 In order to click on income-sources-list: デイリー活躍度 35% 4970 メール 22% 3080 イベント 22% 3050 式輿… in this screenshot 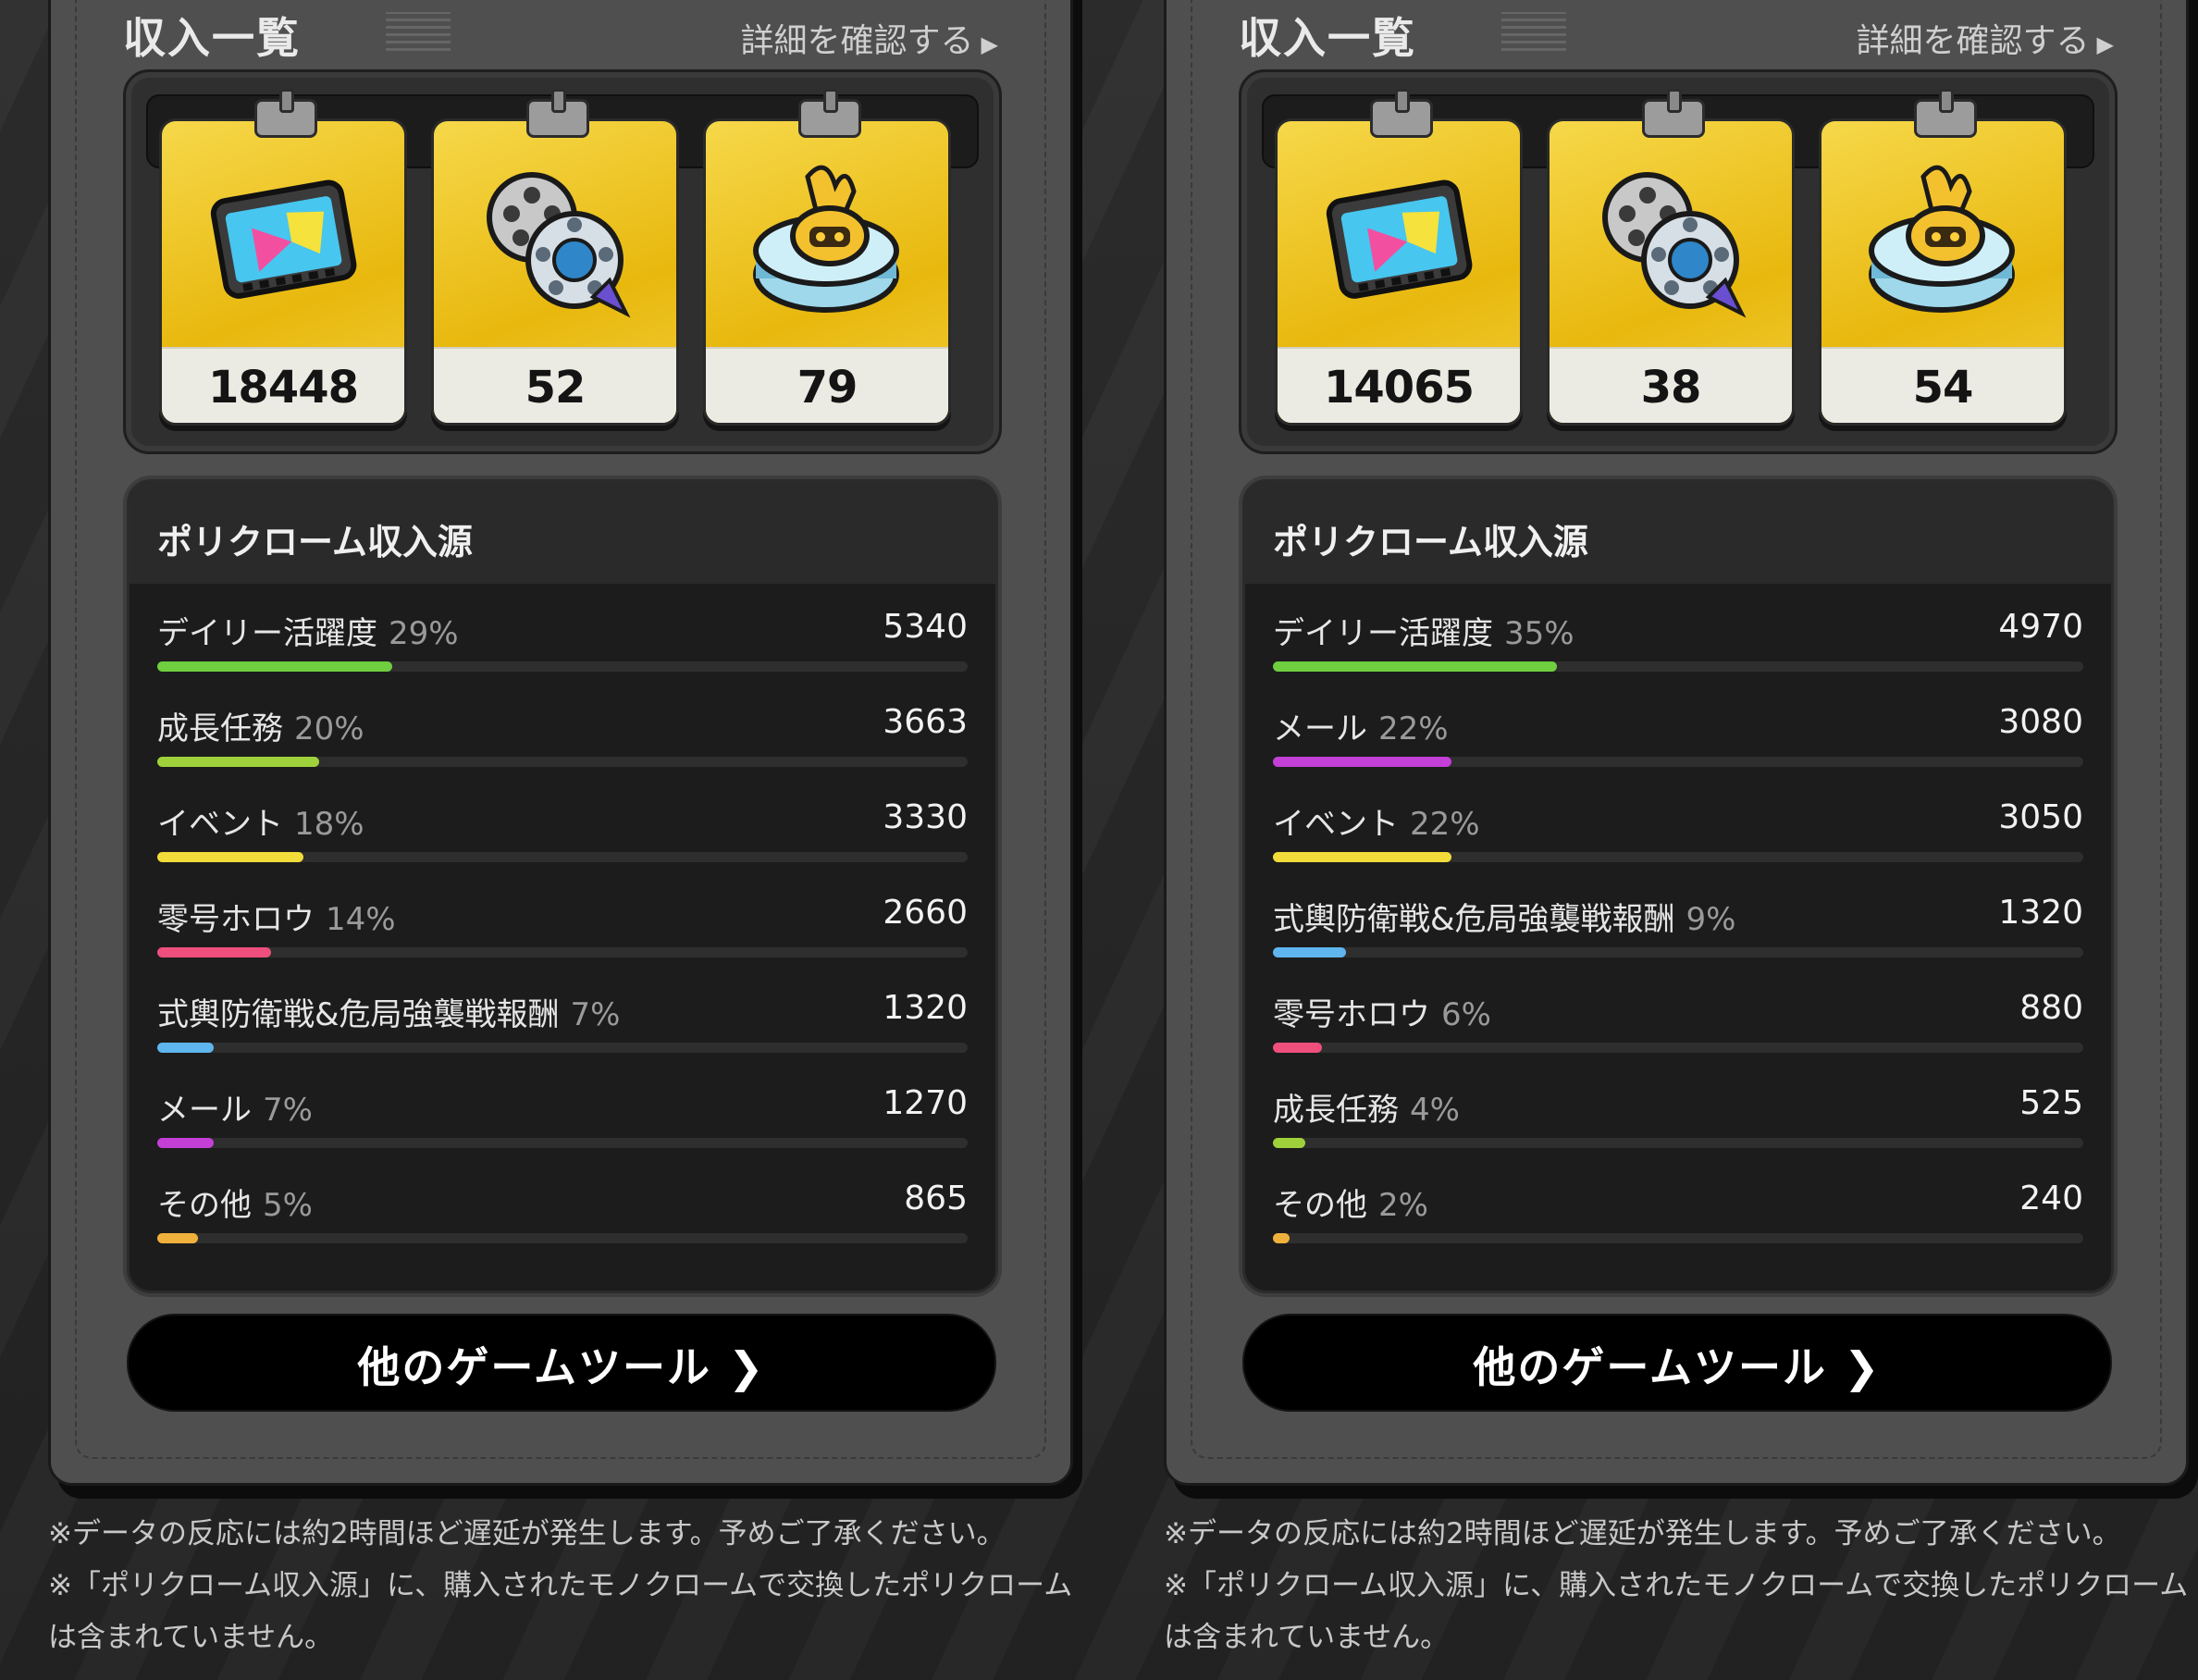, I will do `click(1678, 928)`.